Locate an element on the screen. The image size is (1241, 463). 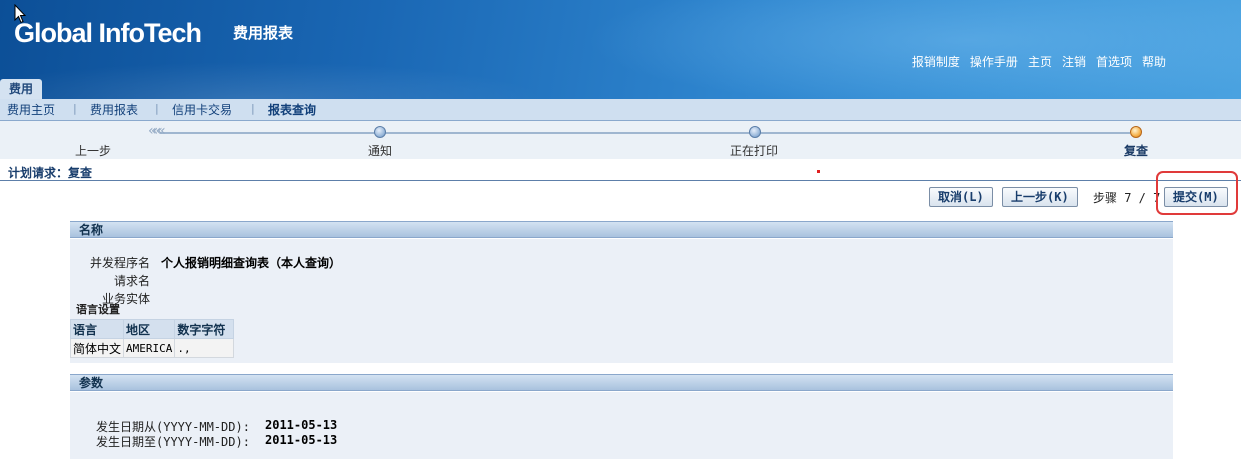
train-back-chevron-icon: ««« is located at coordinates (157, 131).